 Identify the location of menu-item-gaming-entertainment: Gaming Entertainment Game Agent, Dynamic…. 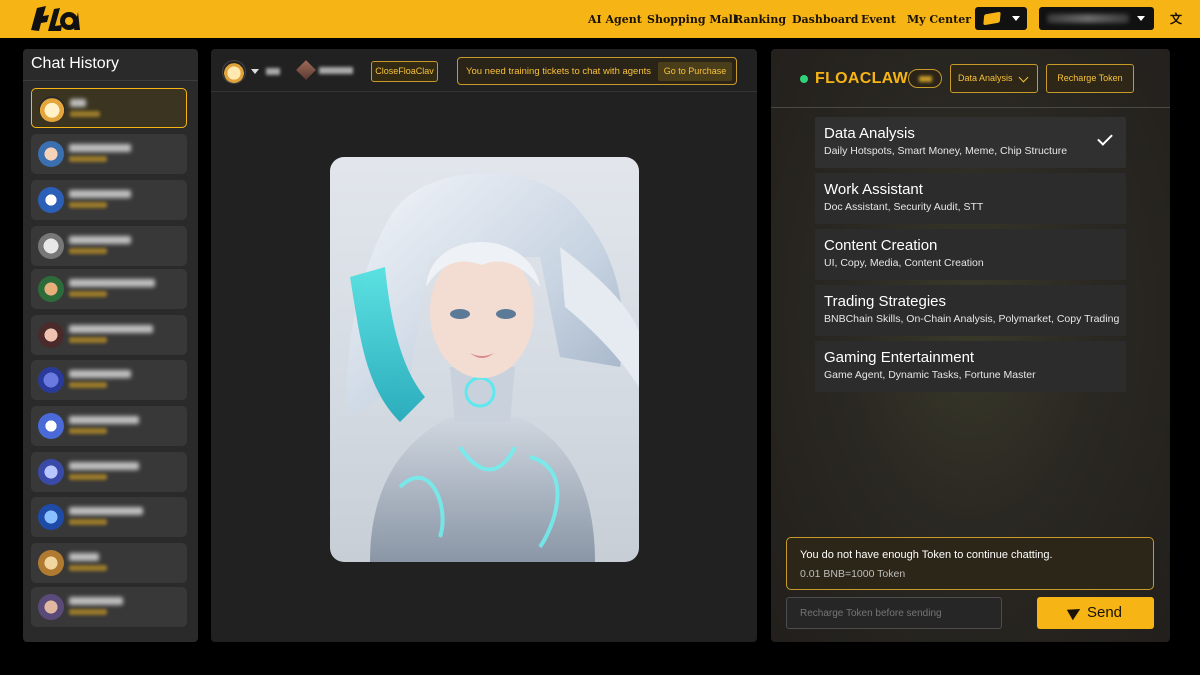
(970, 366).